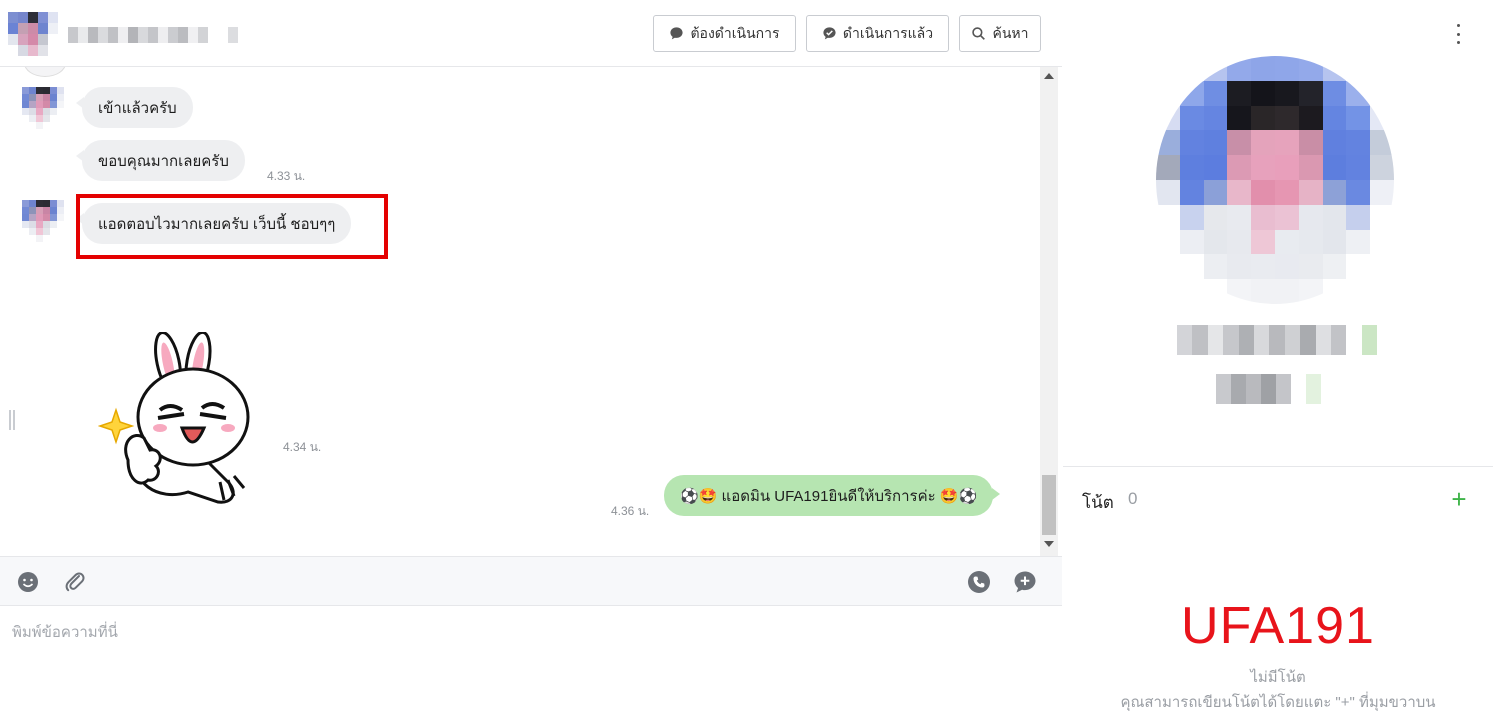  What do you see at coordinates (829, 496) in the screenshot?
I see `message-text: ⚽🤩 แอดมิน UFA191ยินดีให้บริการค่ะ 🤩⚽` at bounding box center [829, 496].